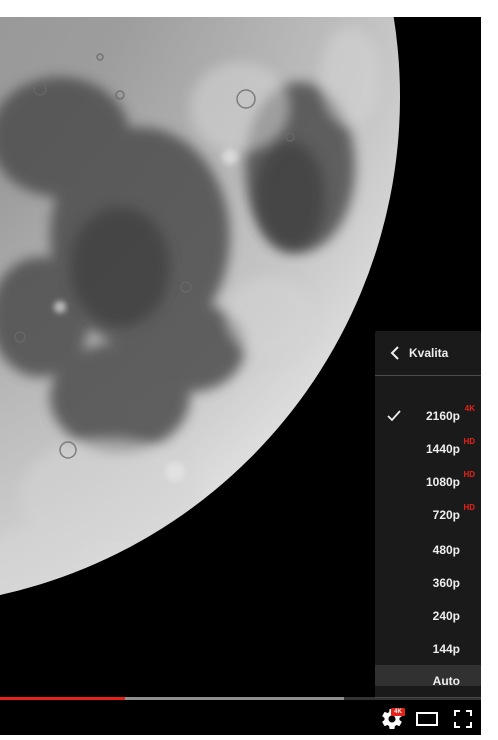 The image size is (498, 740). I want to click on fullscreen-icon, so click(463, 719).